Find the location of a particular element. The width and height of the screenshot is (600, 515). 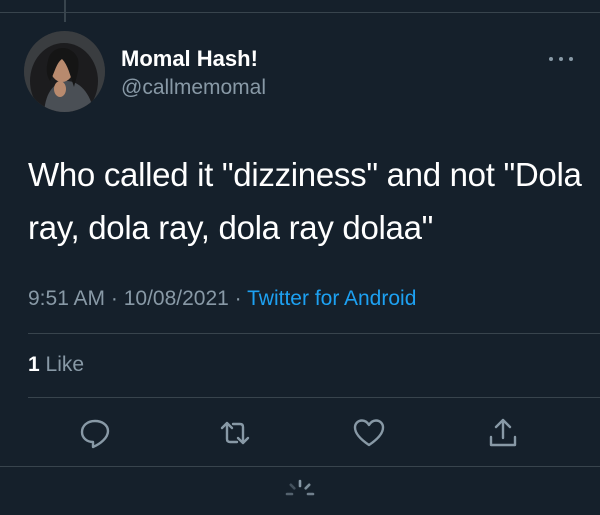

retweet-button is located at coordinates (235, 433).